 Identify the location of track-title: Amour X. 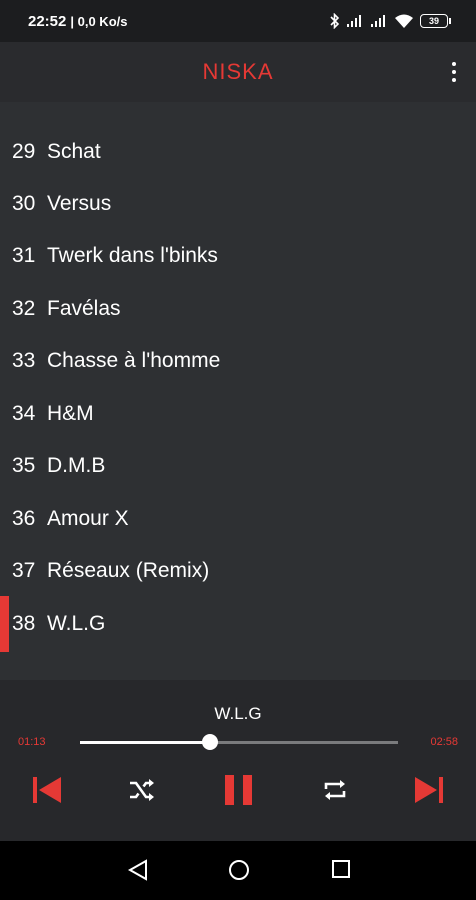
(88, 518).